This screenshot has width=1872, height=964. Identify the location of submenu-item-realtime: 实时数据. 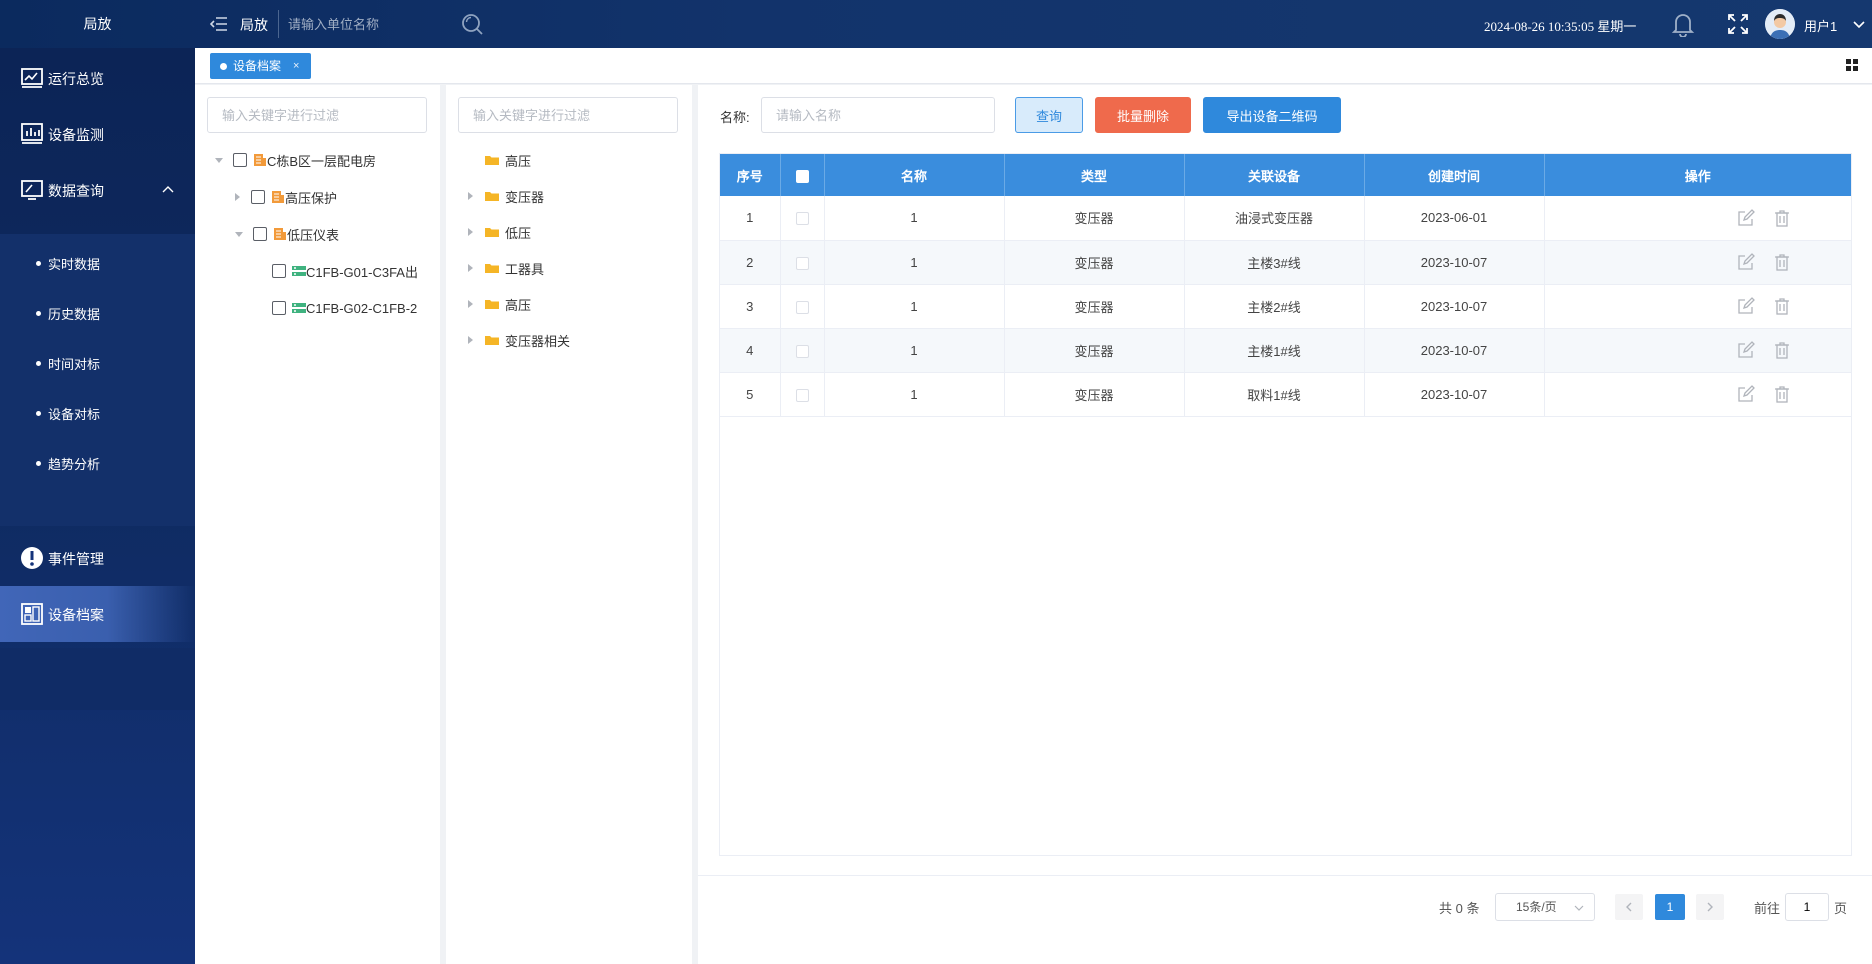
(97, 263).